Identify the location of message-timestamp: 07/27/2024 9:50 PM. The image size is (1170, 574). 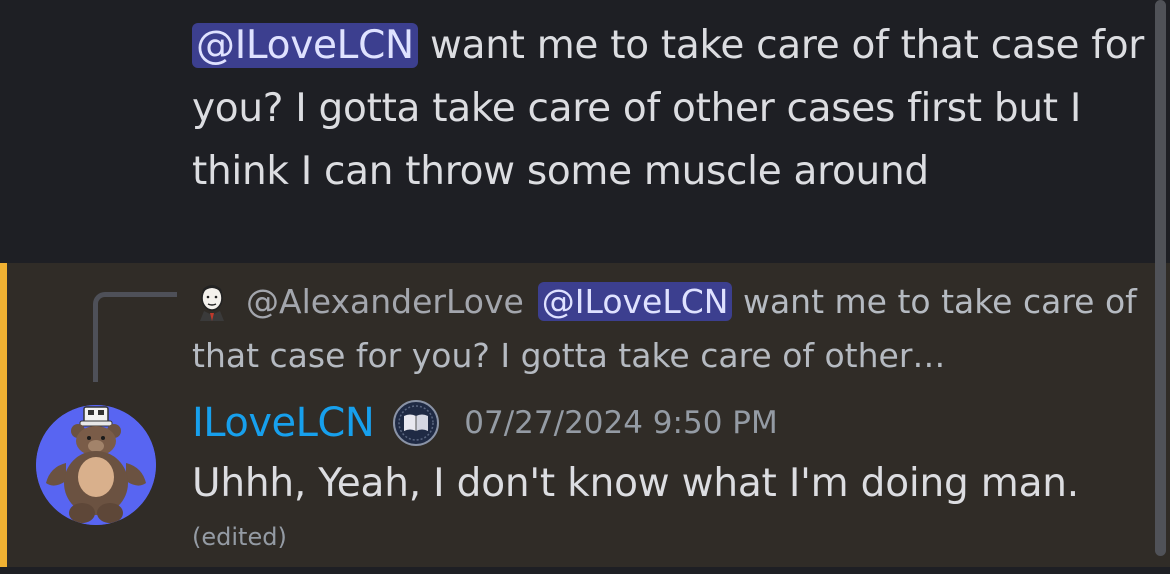
(620, 423).